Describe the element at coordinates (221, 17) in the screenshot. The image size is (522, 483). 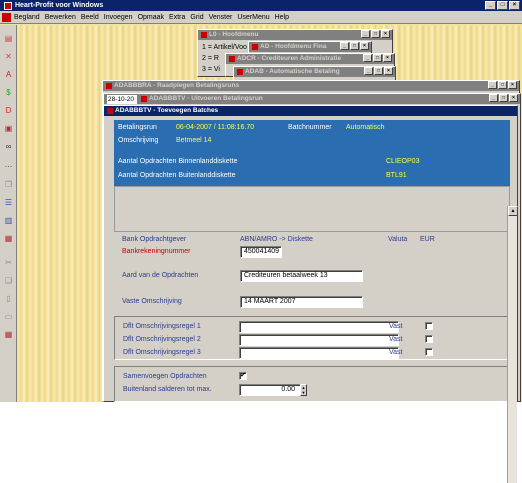
I see `menu-venster: Venster` at that location.